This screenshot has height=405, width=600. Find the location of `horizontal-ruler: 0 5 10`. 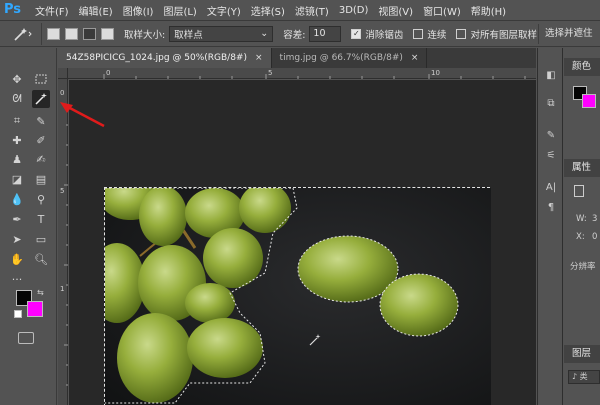

horizontal-ruler: 0 5 10 is located at coordinates (302, 73).